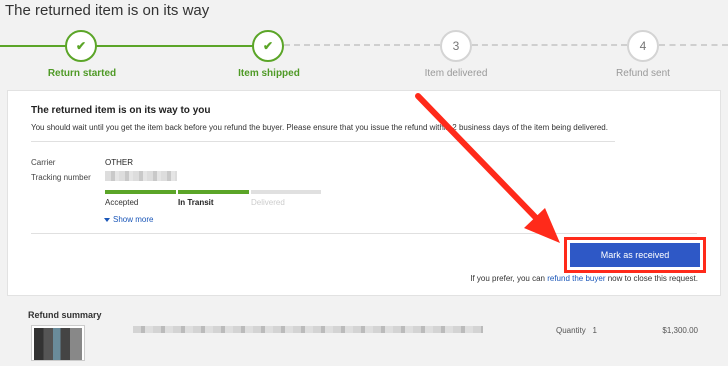 The width and height of the screenshot is (728, 366). Describe the element at coordinates (133, 219) in the screenshot. I see `show-more-label: Show more` at that location.